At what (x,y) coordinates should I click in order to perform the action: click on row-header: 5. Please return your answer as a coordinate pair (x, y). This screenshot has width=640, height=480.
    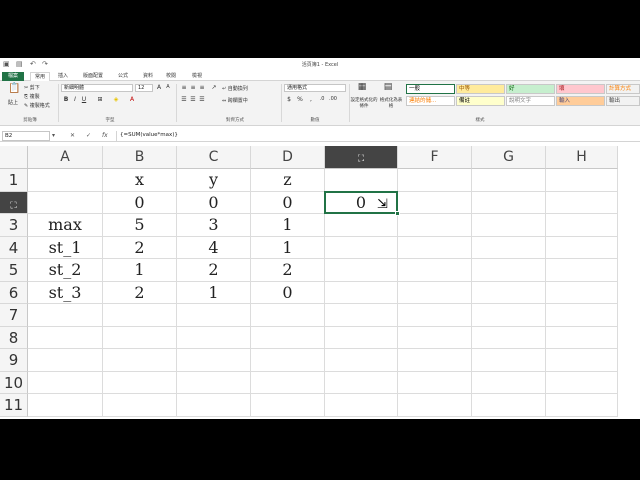
    Looking at the image, I should click on (14, 270).